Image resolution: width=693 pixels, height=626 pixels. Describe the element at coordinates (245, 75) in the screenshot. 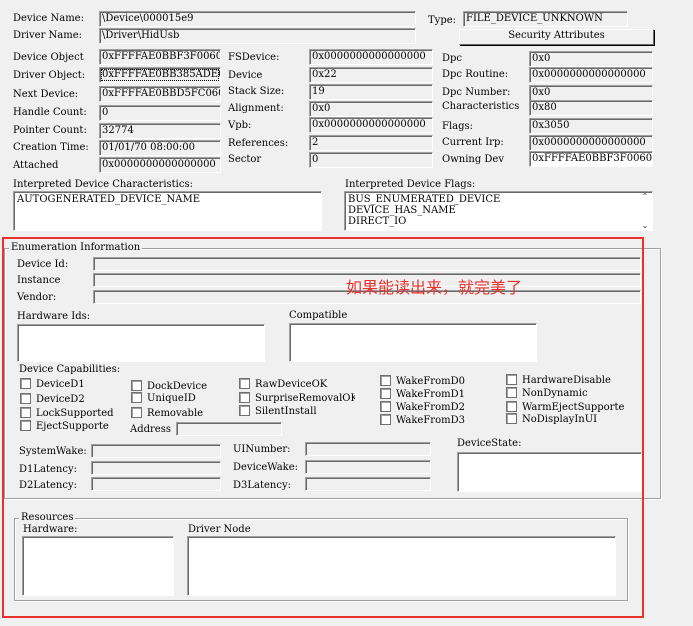

I see `device-type-label: Device` at that location.